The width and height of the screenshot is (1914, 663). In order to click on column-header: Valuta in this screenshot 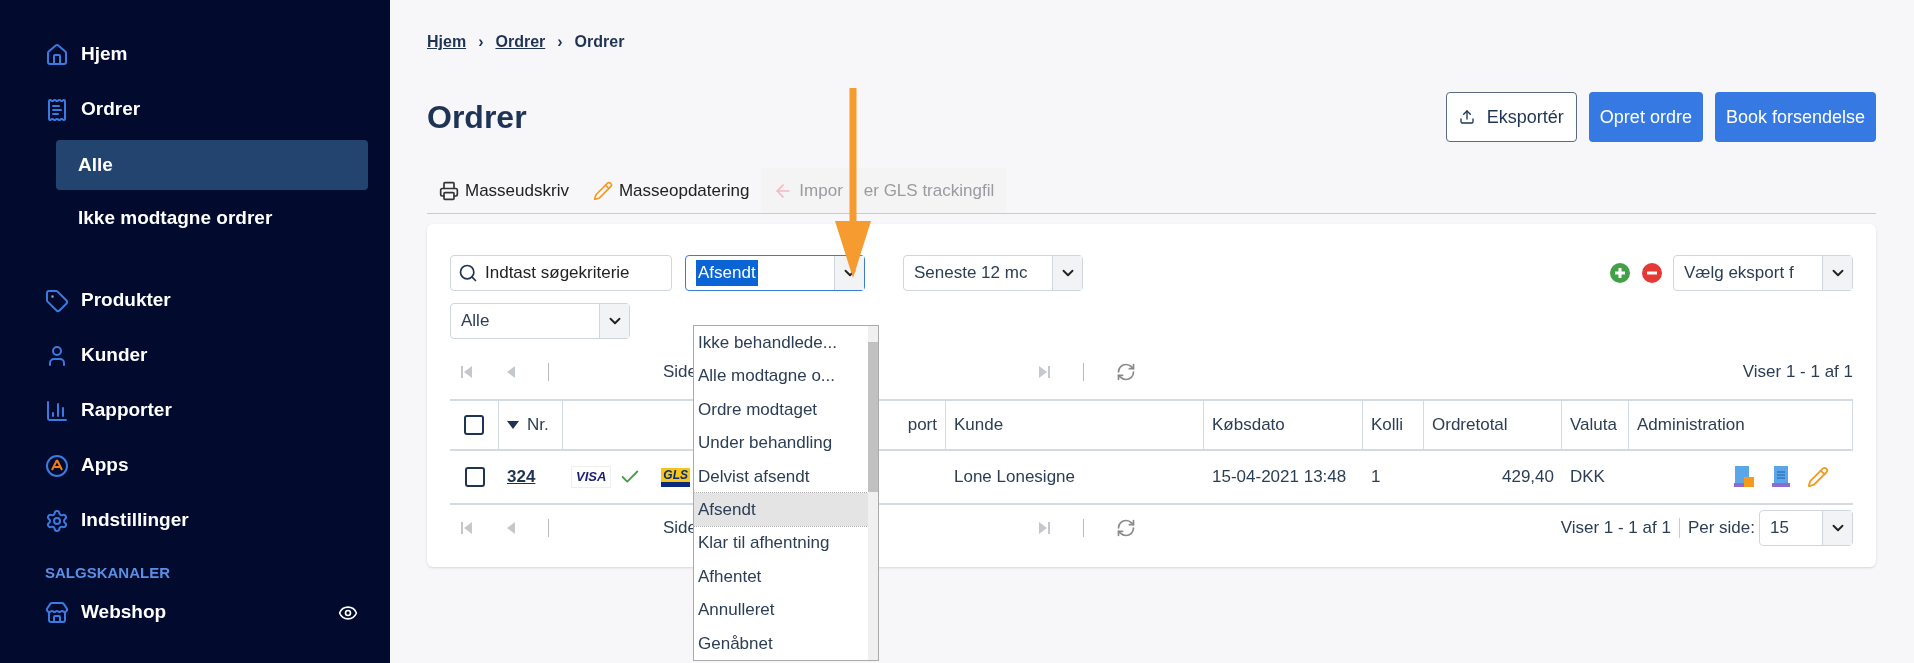, I will do `click(1593, 425)`.